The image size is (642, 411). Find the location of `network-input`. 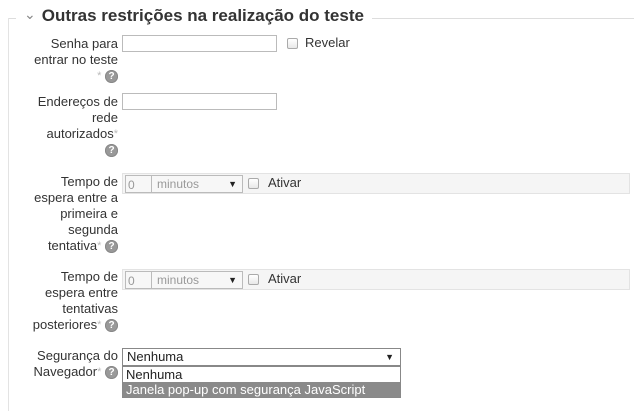

network-input is located at coordinates (199, 101).